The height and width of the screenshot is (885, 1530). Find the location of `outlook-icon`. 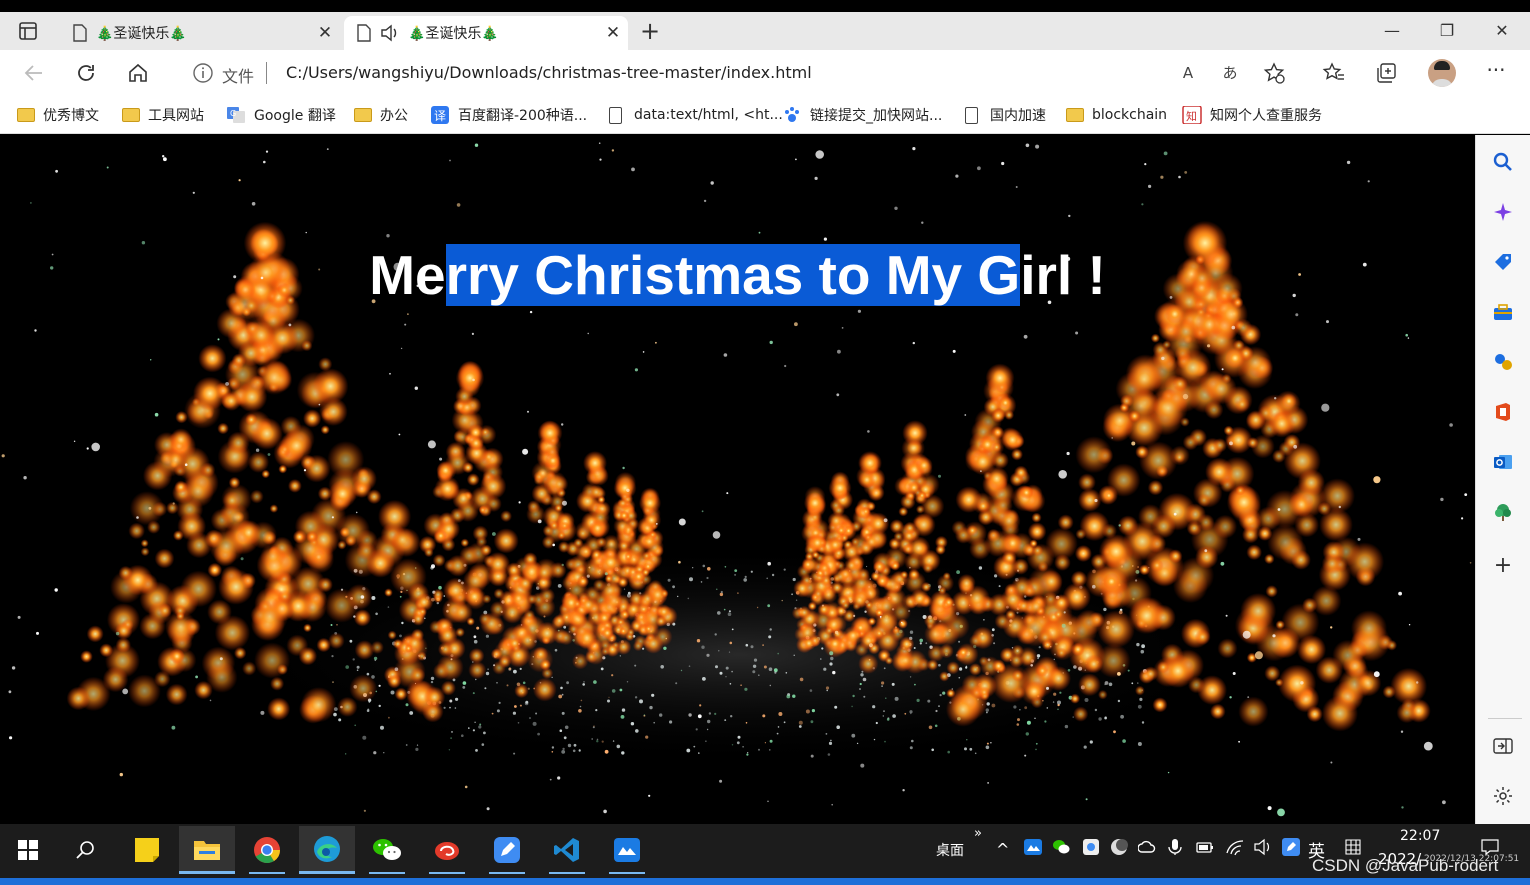

outlook-icon is located at coordinates (1503, 462).